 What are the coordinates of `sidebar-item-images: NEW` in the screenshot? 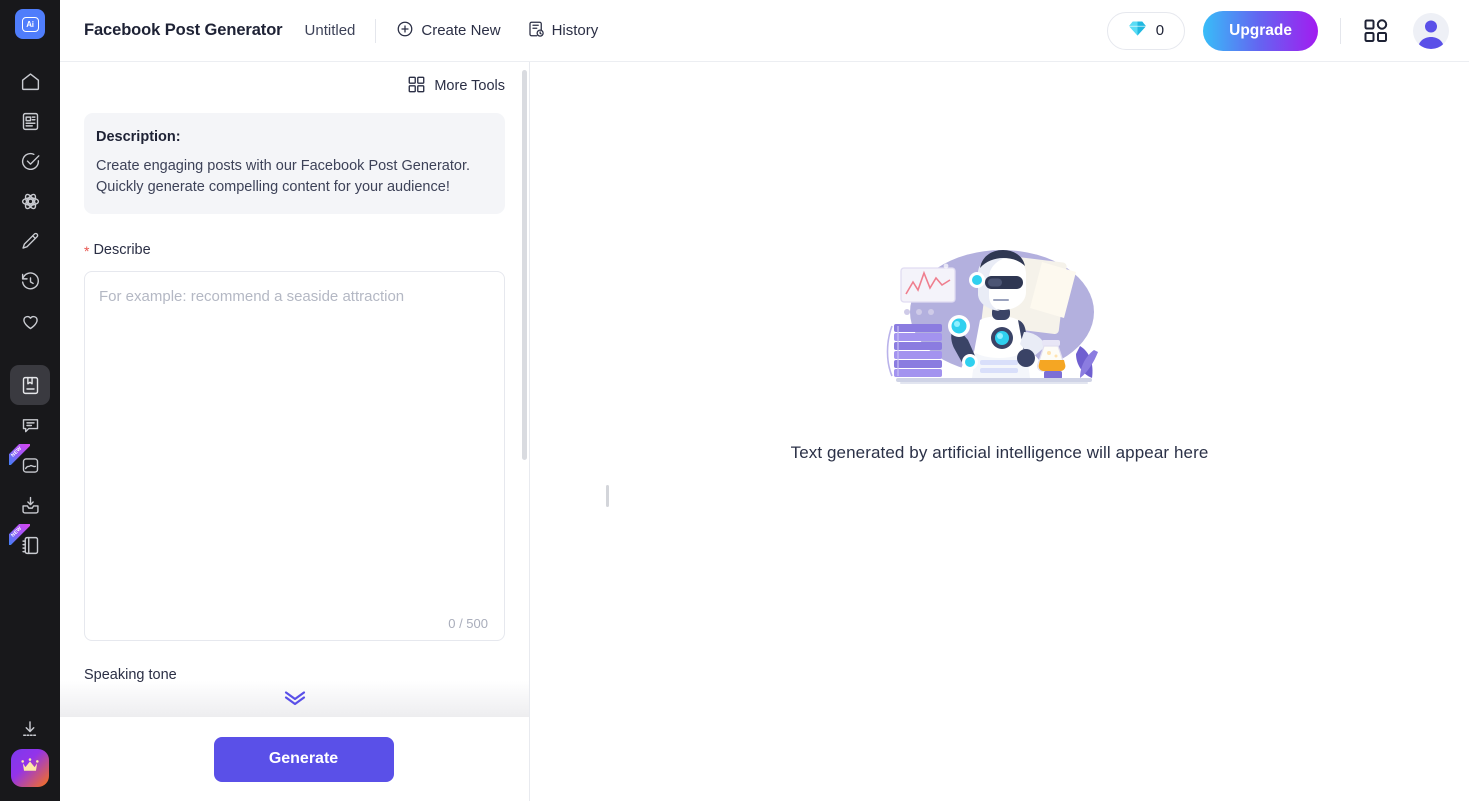 It's located at (29, 464).